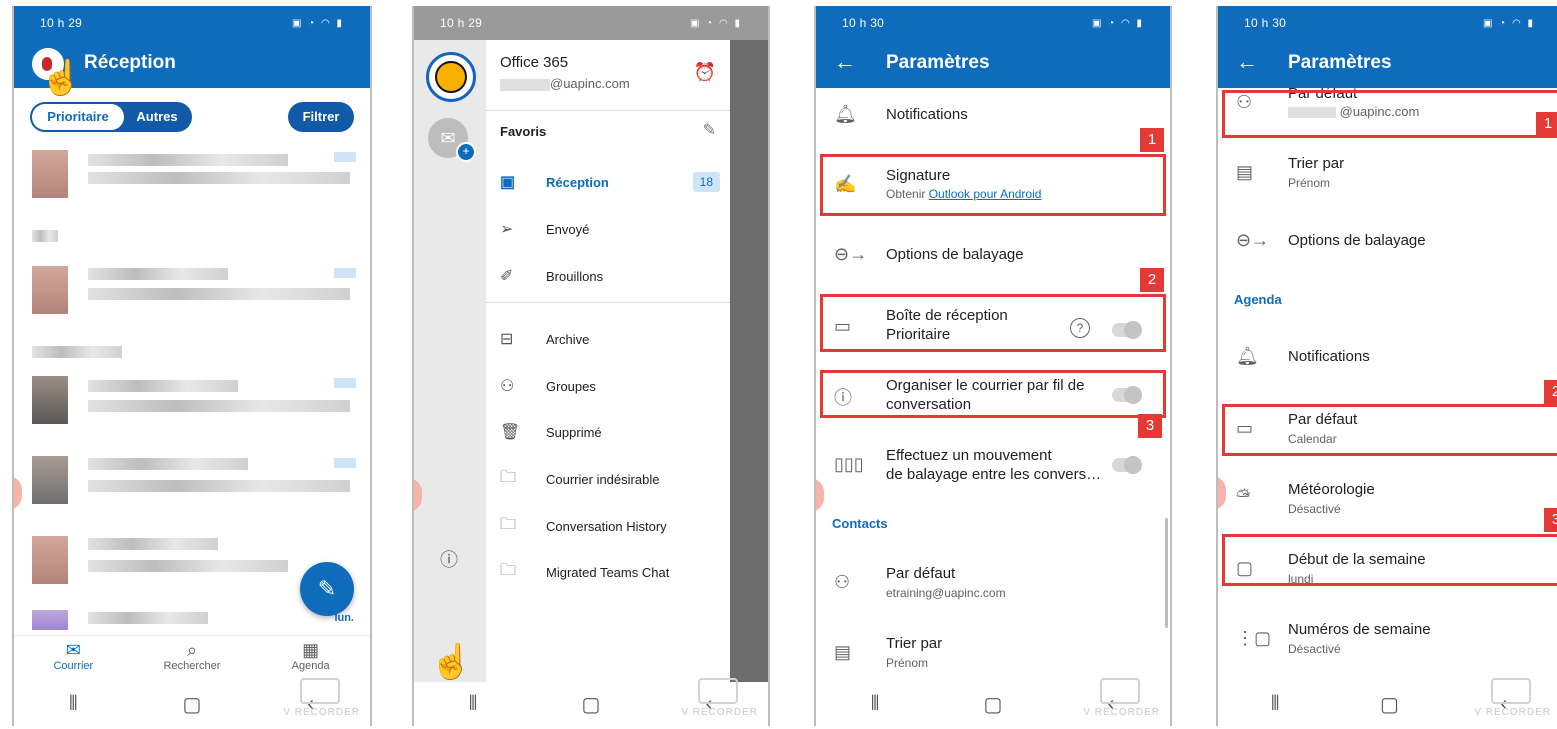 The height and width of the screenshot is (729, 1557). What do you see at coordinates (1387, 500) in the screenshot?
I see `setting-weather: ⛅︎ Météorologie Désactivé` at bounding box center [1387, 500].